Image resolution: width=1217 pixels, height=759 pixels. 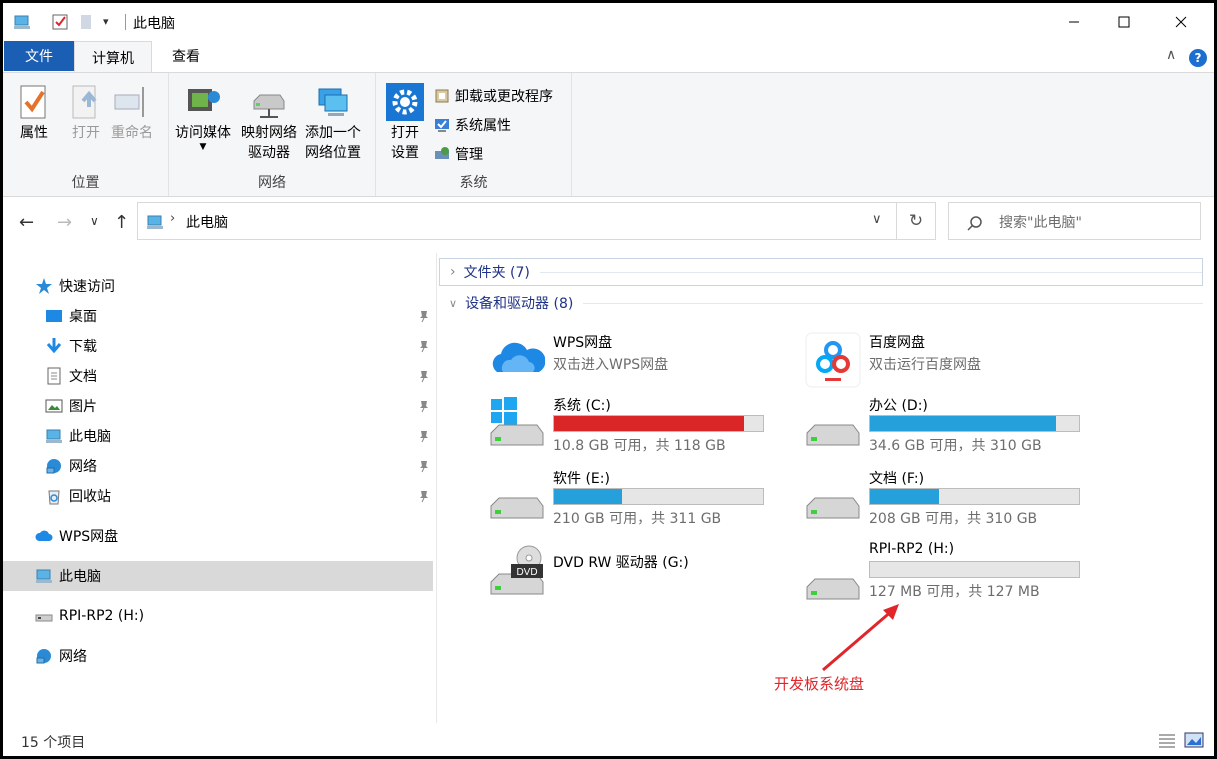 I want to click on properties-icon, so click(x=60, y=22).